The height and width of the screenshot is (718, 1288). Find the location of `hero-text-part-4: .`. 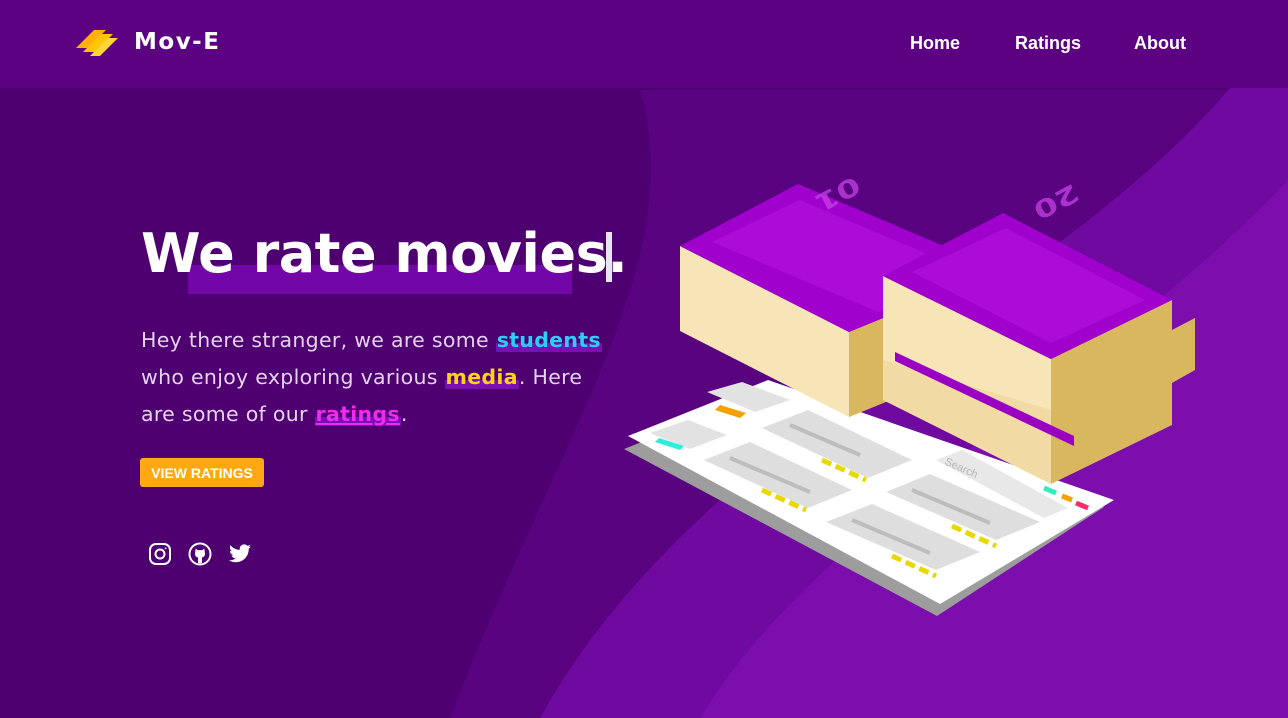

hero-text-part-4: . is located at coordinates (404, 414).